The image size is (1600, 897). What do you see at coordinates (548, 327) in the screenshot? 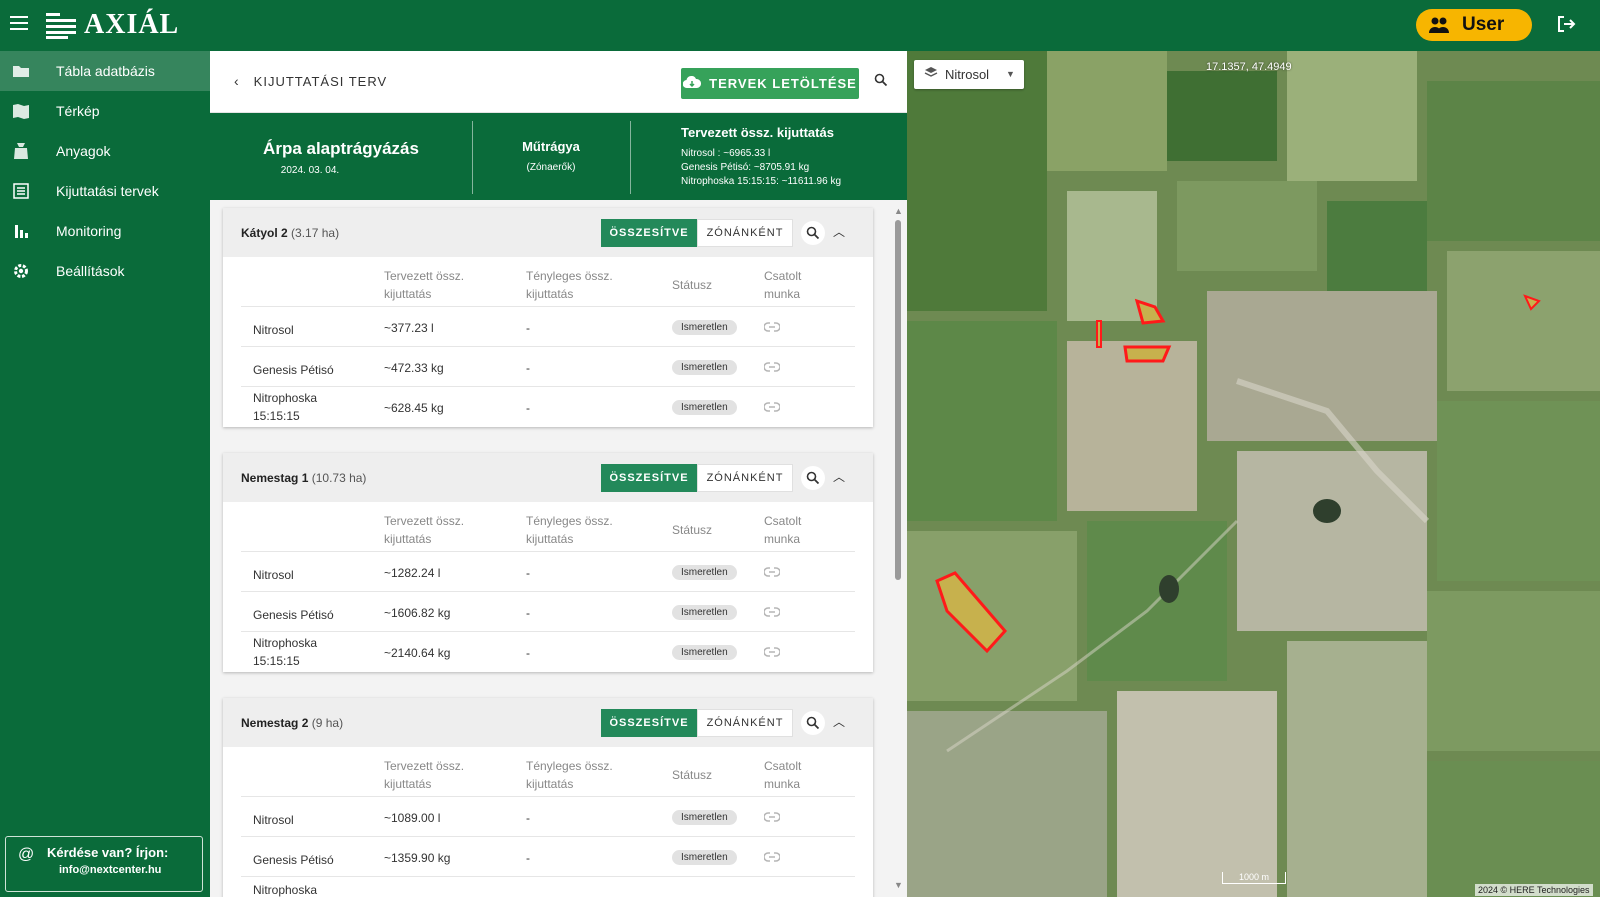
I see `table-row: Nitrosol ~377.23 l - Ismeretlen` at bounding box center [548, 327].